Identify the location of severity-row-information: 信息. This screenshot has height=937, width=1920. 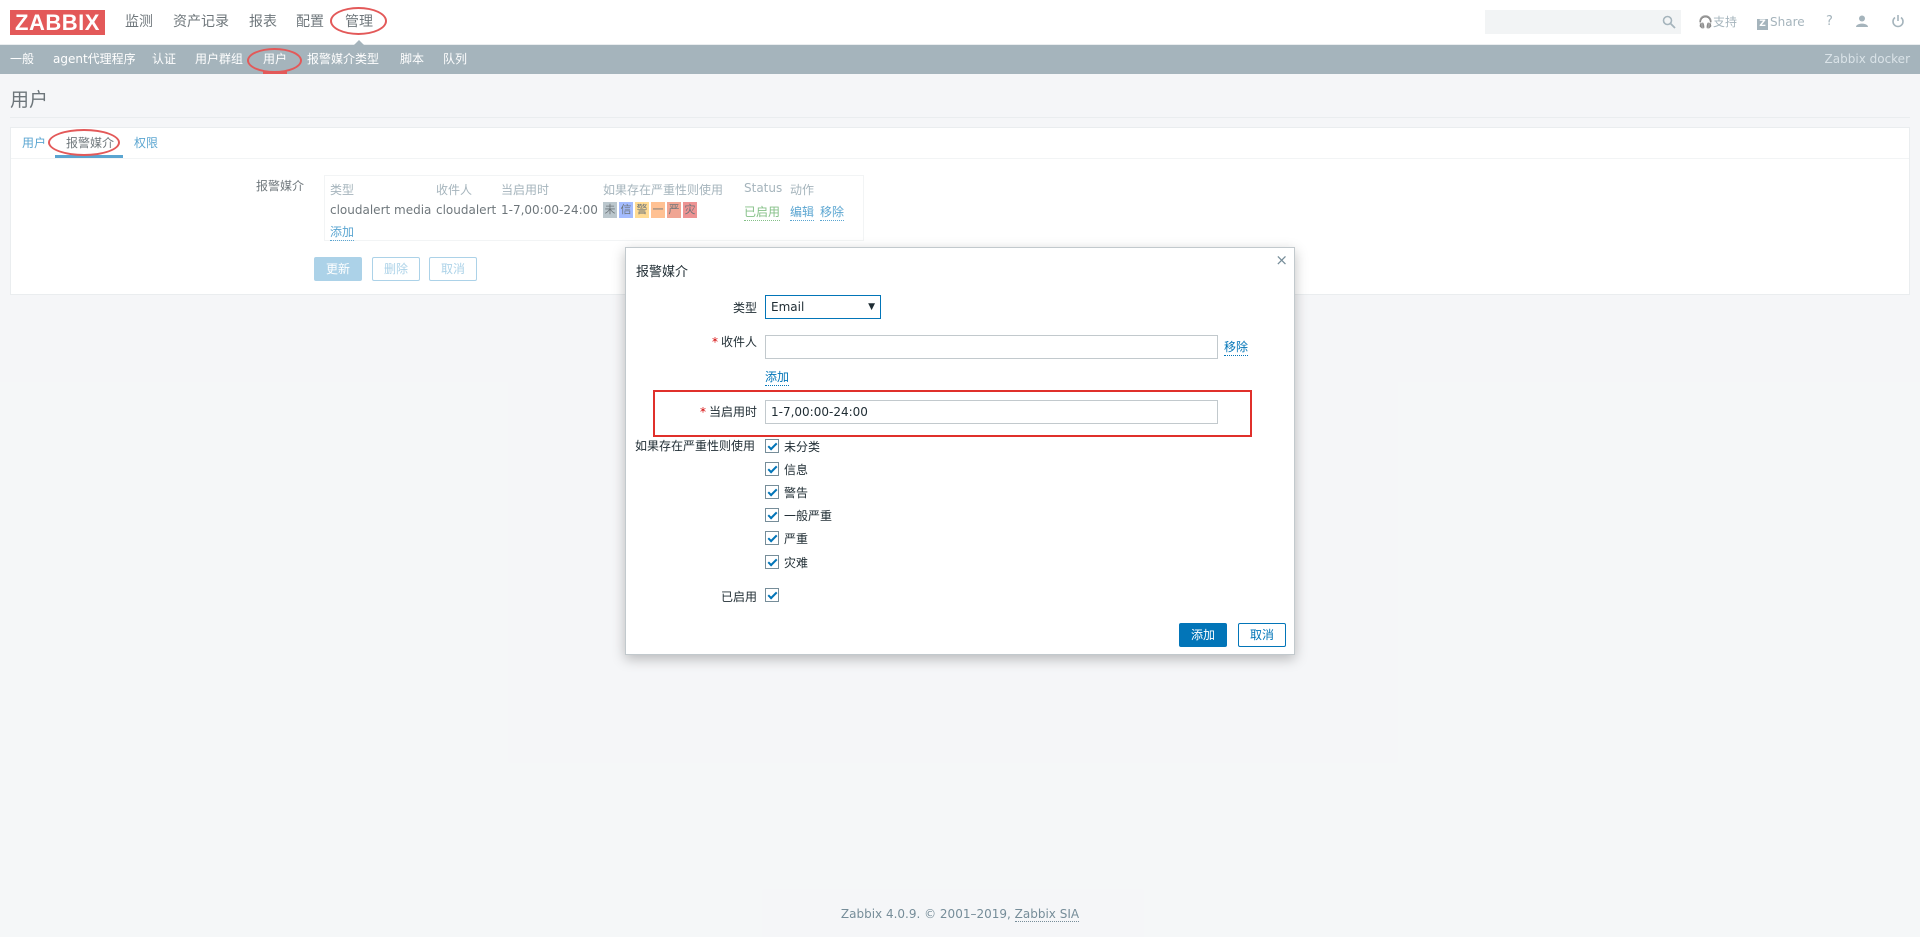
(786, 469).